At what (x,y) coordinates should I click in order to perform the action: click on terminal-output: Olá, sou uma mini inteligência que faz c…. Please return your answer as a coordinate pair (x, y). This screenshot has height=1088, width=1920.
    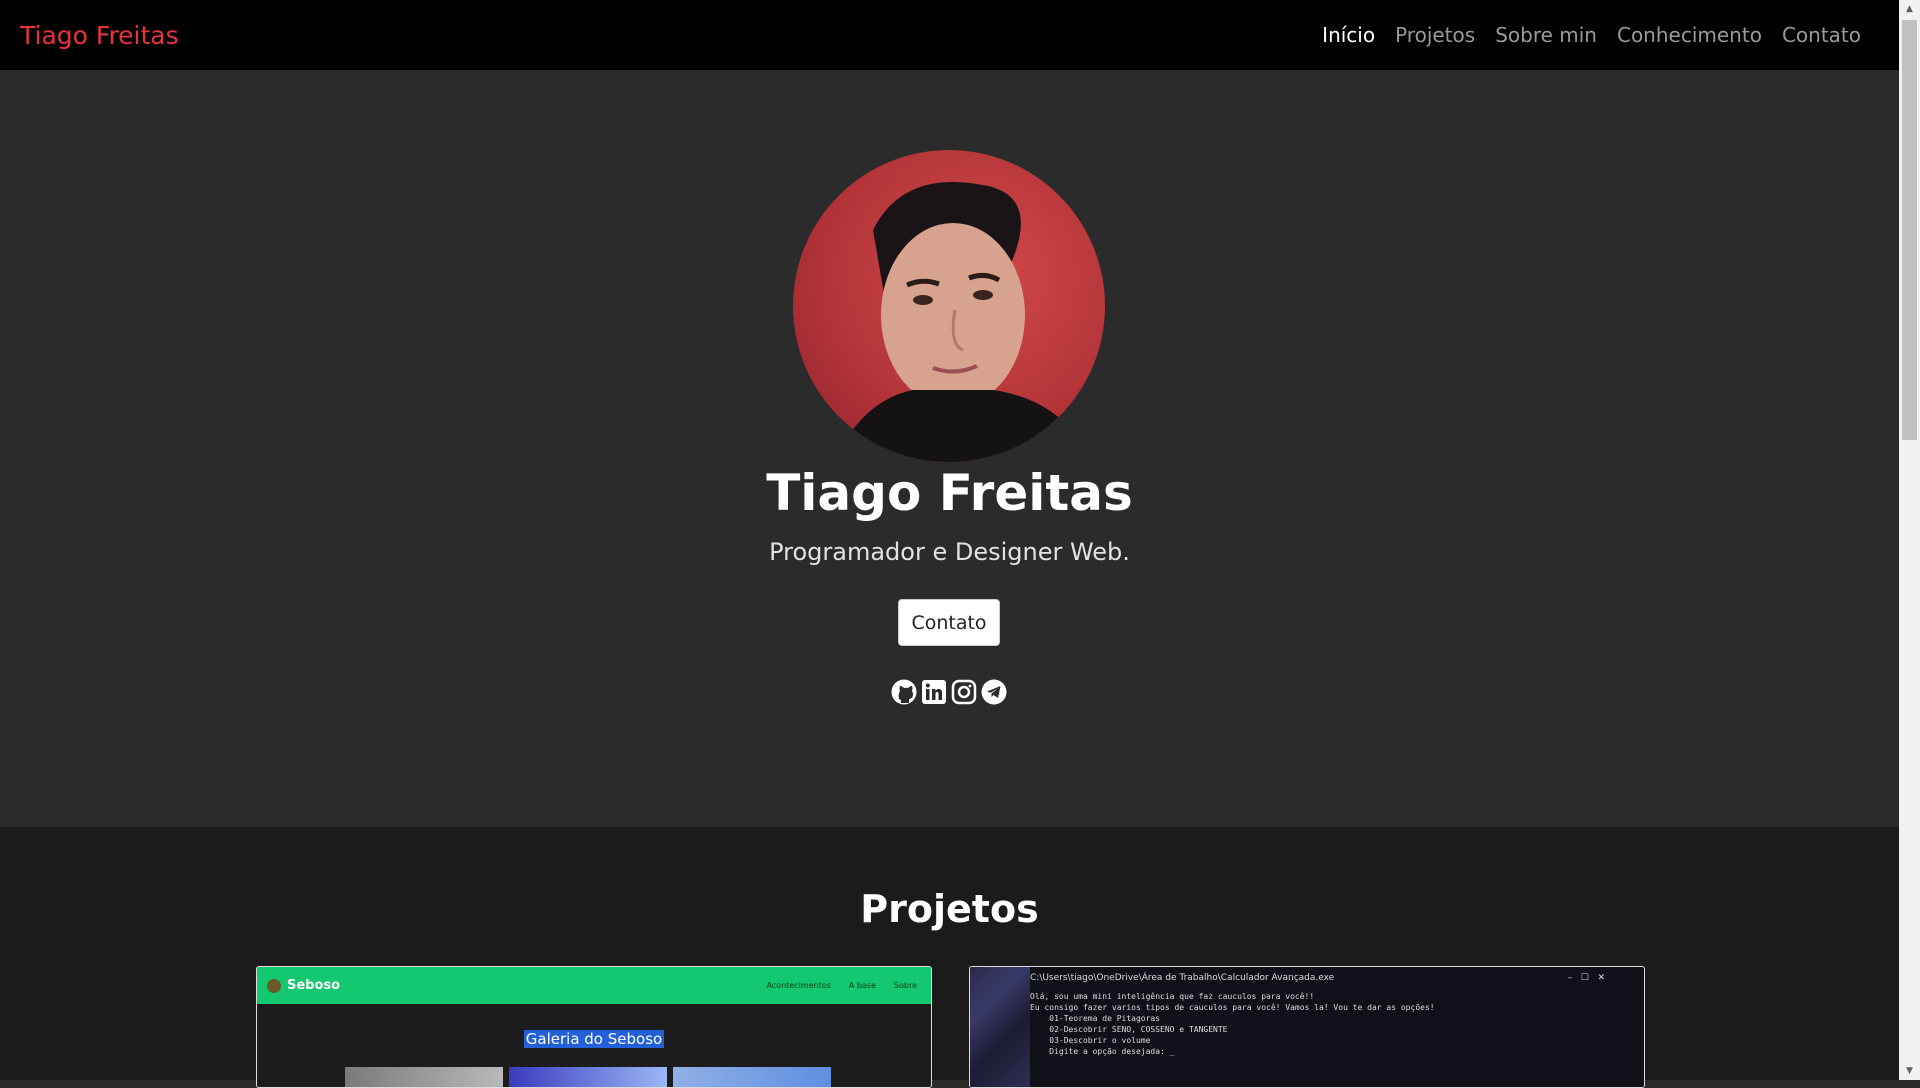
    Looking at the image, I should click on (1317, 1024).